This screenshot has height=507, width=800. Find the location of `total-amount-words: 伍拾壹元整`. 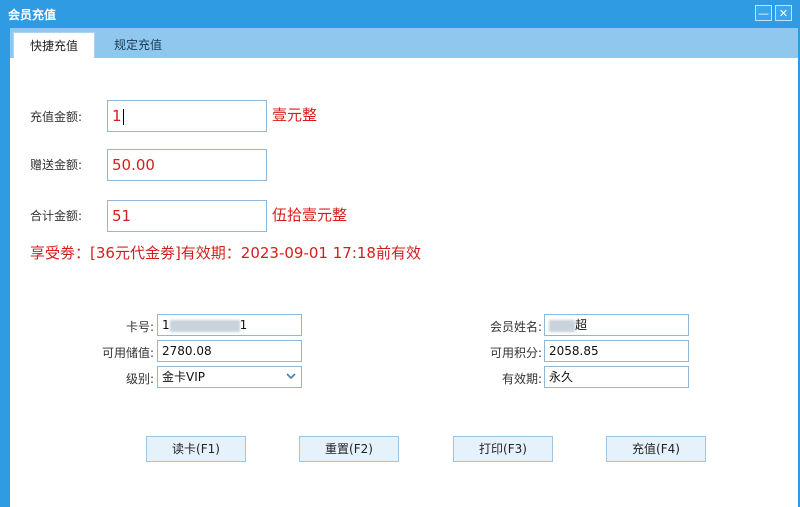

total-amount-words: 伍拾壹元整 is located at coordinates (310, 215).